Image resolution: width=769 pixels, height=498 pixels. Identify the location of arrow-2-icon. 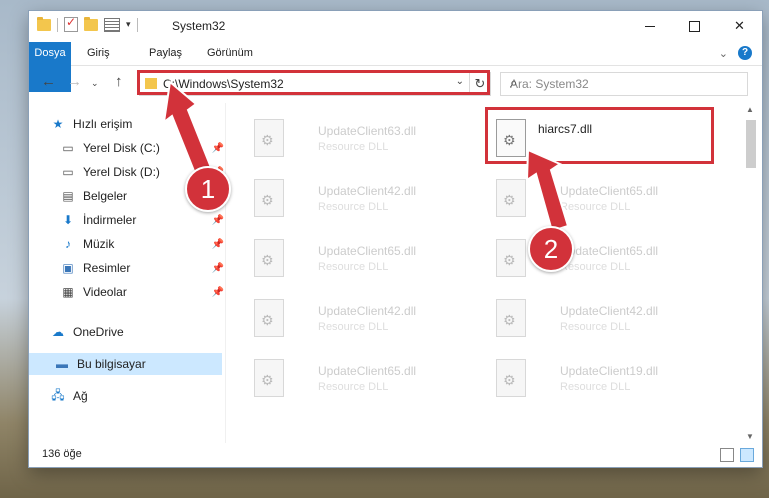
(547, 190).